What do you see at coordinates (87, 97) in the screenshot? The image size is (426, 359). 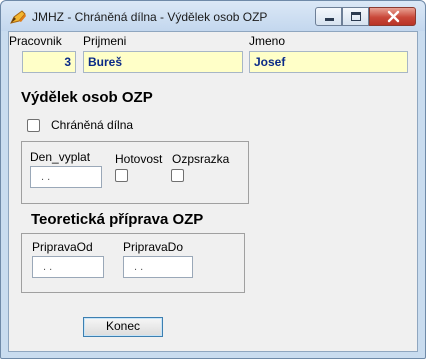 I see `vydelek-section-title: Výdělek osob OZP` at bounding box center [87, 97].